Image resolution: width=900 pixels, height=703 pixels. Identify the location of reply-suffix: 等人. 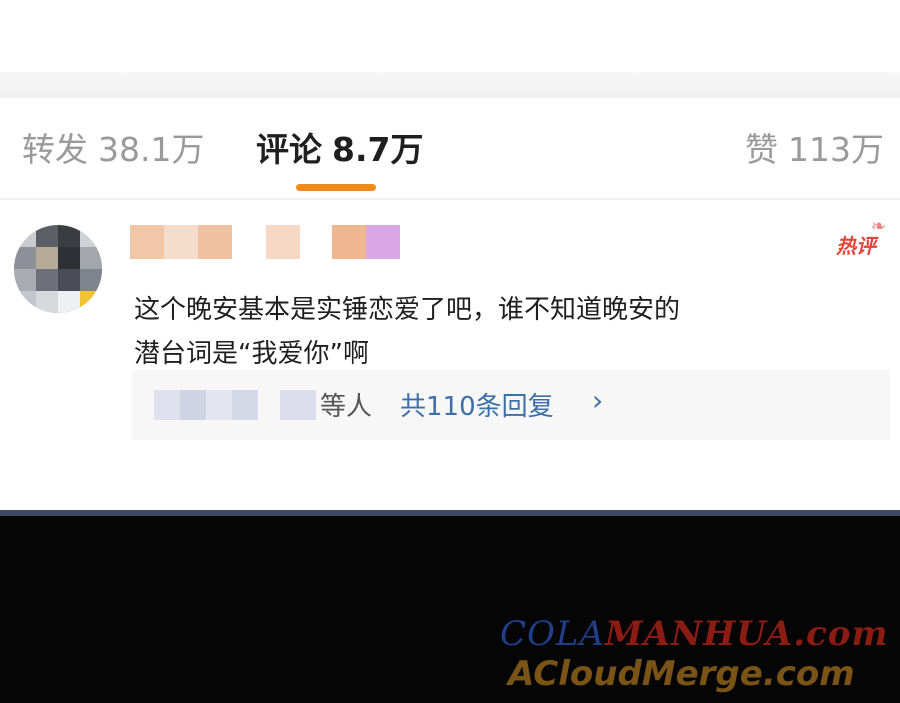
(346, 407).